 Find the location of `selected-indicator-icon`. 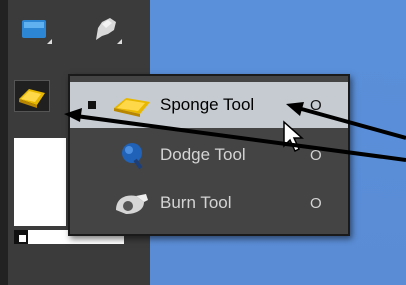

selected-indicator-icon is located at coordinates (92, 105).